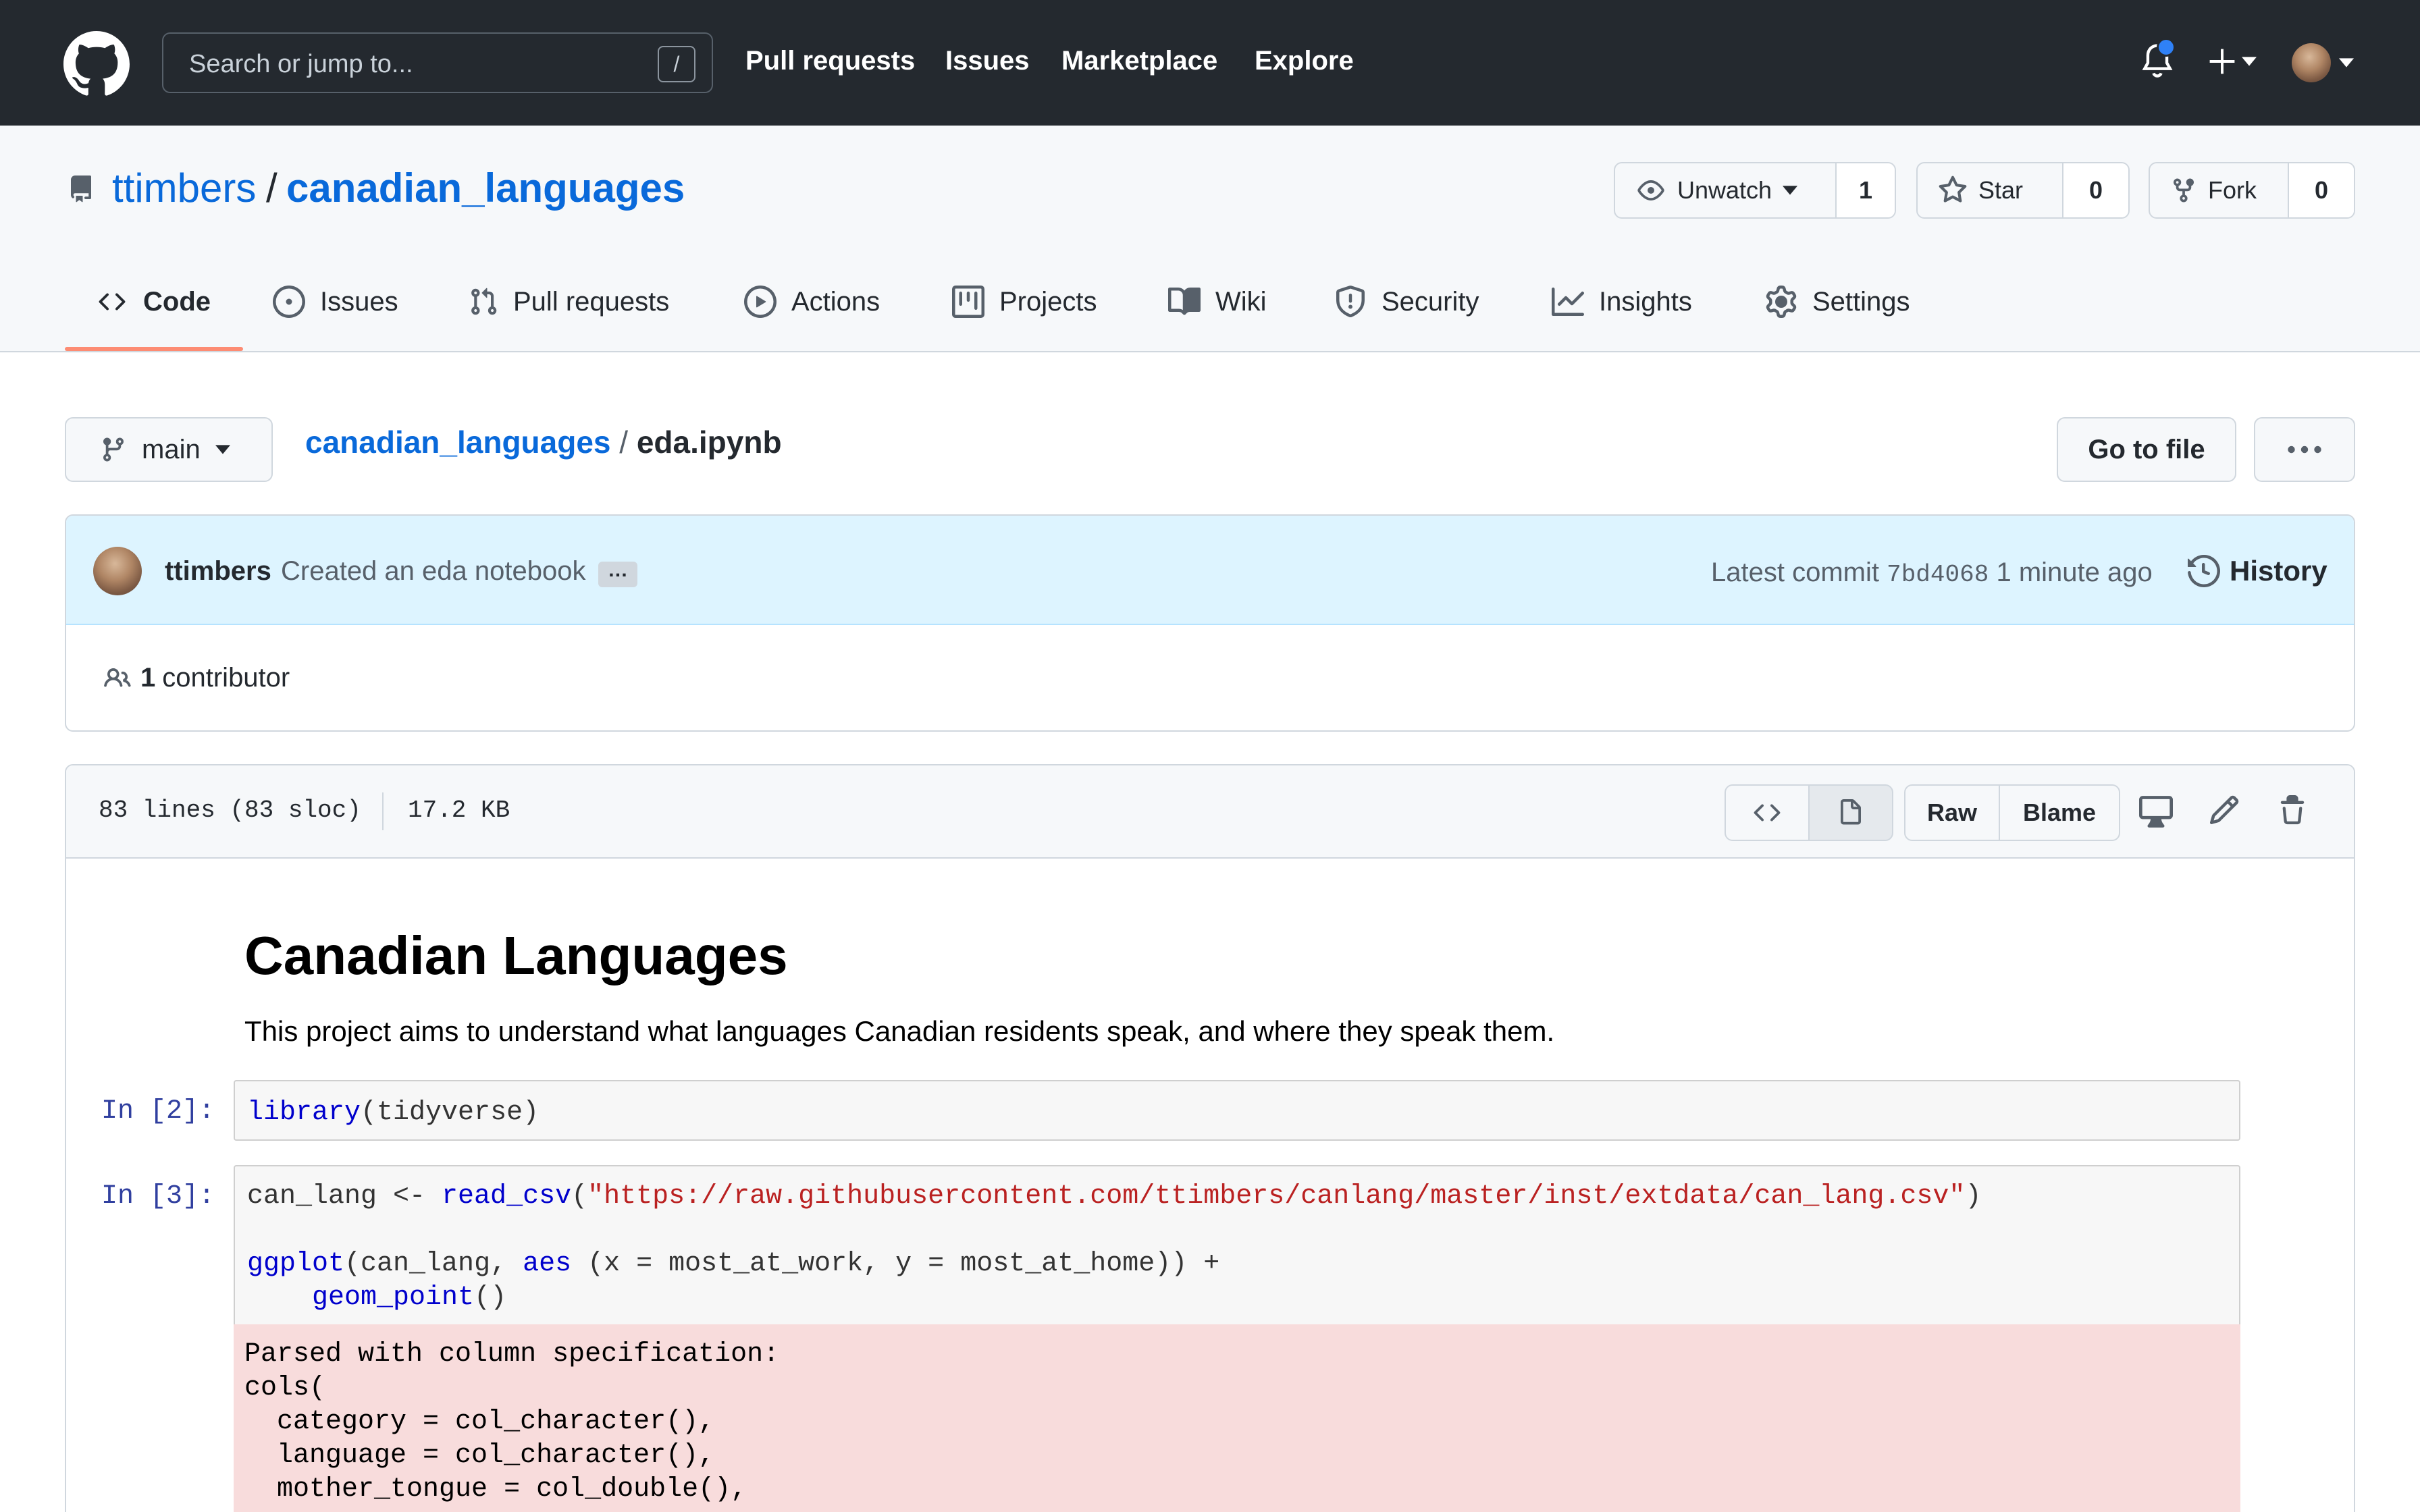 This screenshot has width=2420, height=1512. What do you see at coordinates (2156, 811) in the screenshot?
I see `desktop-icon` at bounding box center [2156, 811].